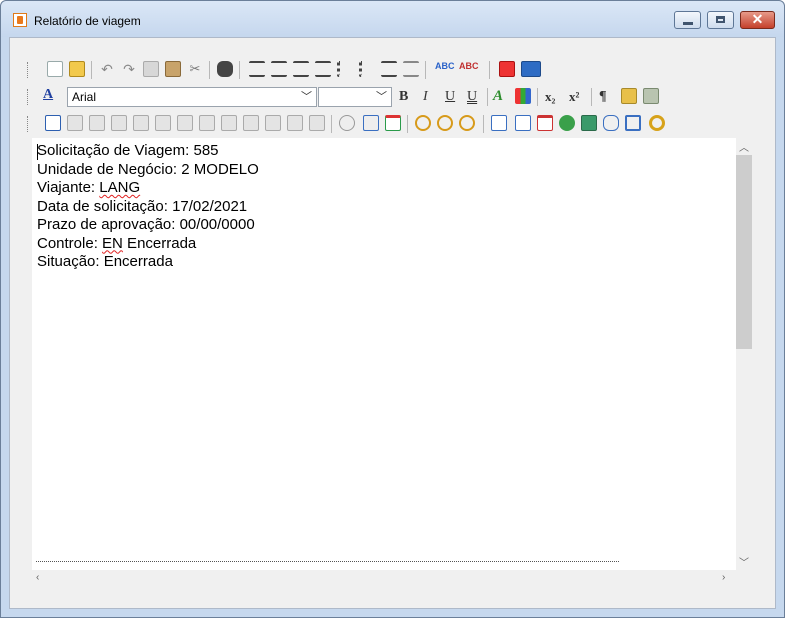 The image size is (785, 618). Describe the element at coordinates (611, 123) in the screenshot. I see `insert-shape-icon` at that location.